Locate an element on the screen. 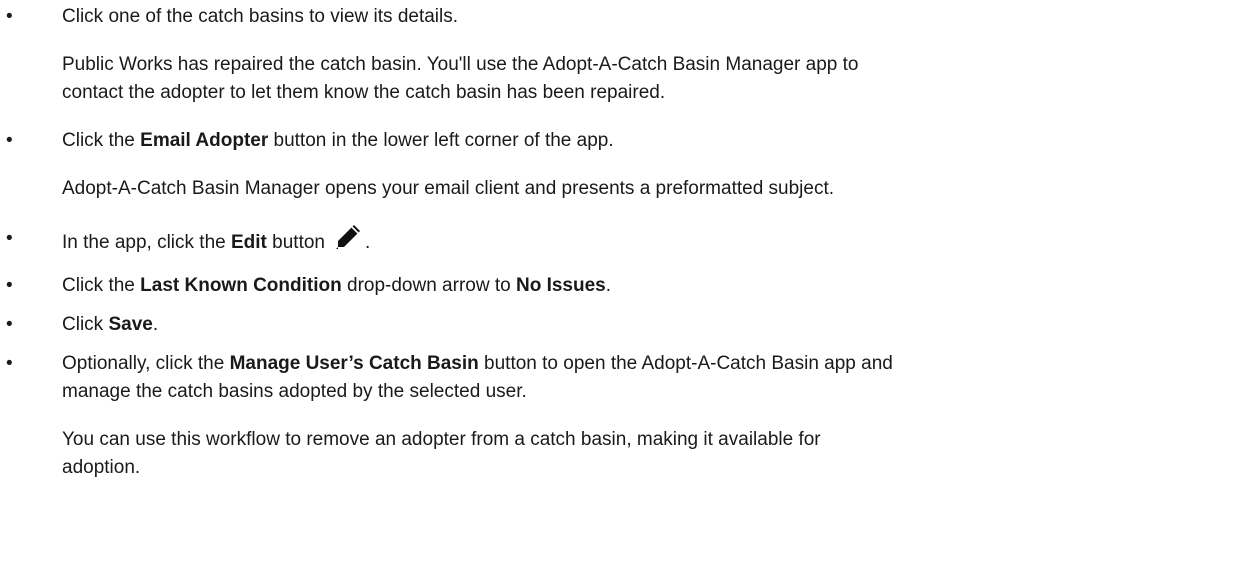  step-5-text: Click Save. is located at coordinates (110, 325).